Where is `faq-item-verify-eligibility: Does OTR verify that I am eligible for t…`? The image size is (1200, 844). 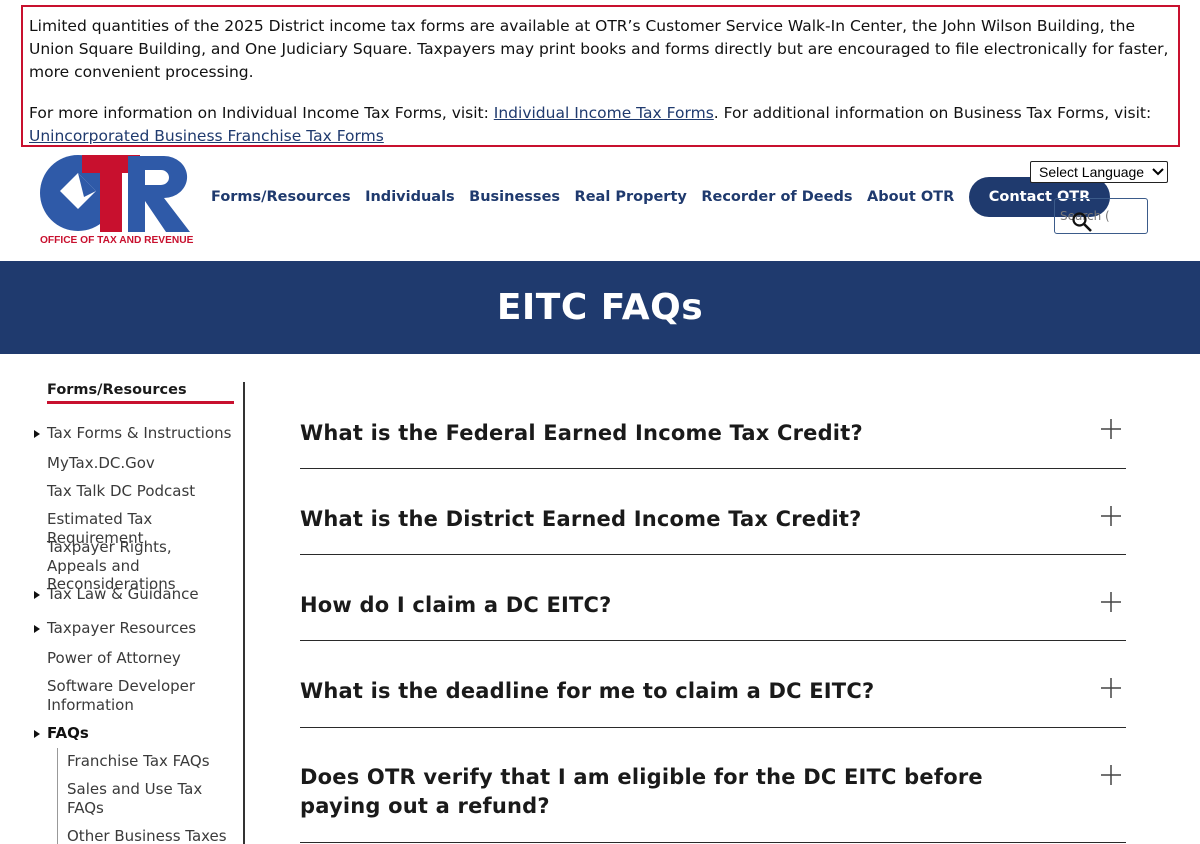 faq-item-verify-eligibility: Does OTR verify that I am eligible for t… is located at coordinates (713, 785).